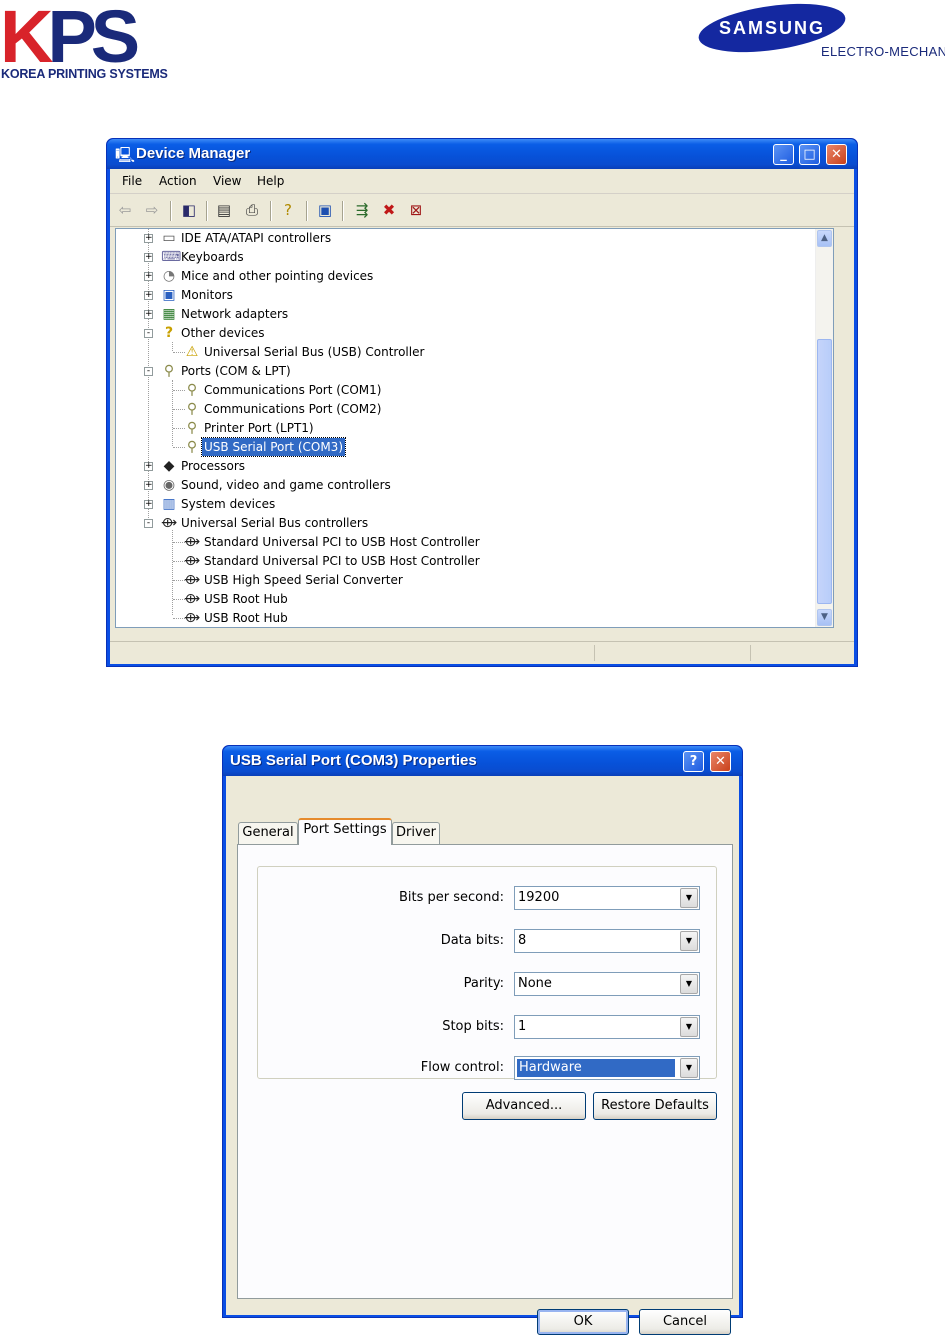 The height and width of the screenshot is (1335, 945). Describe the element at coordinates (466, 371) in the screenshot. I see `tree-item-ports: - ⚲ Ports (COM & LPT)` at that location.